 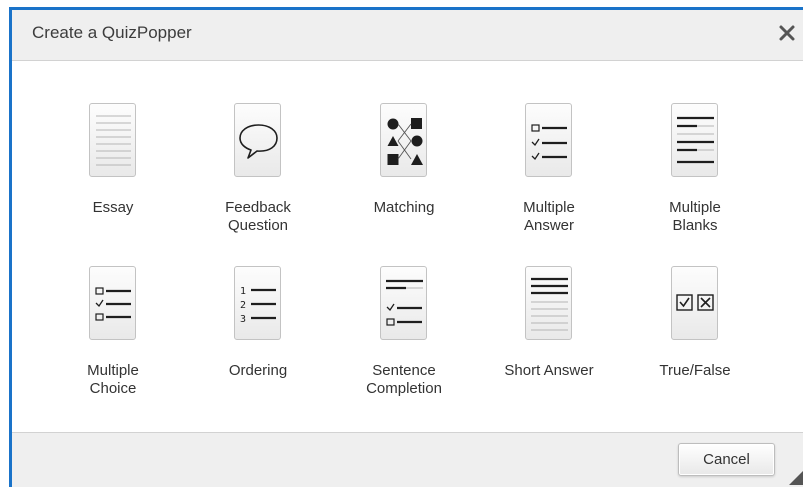 I want to click on ordering-icon: 1 2 3, so click(x=257, y=303).